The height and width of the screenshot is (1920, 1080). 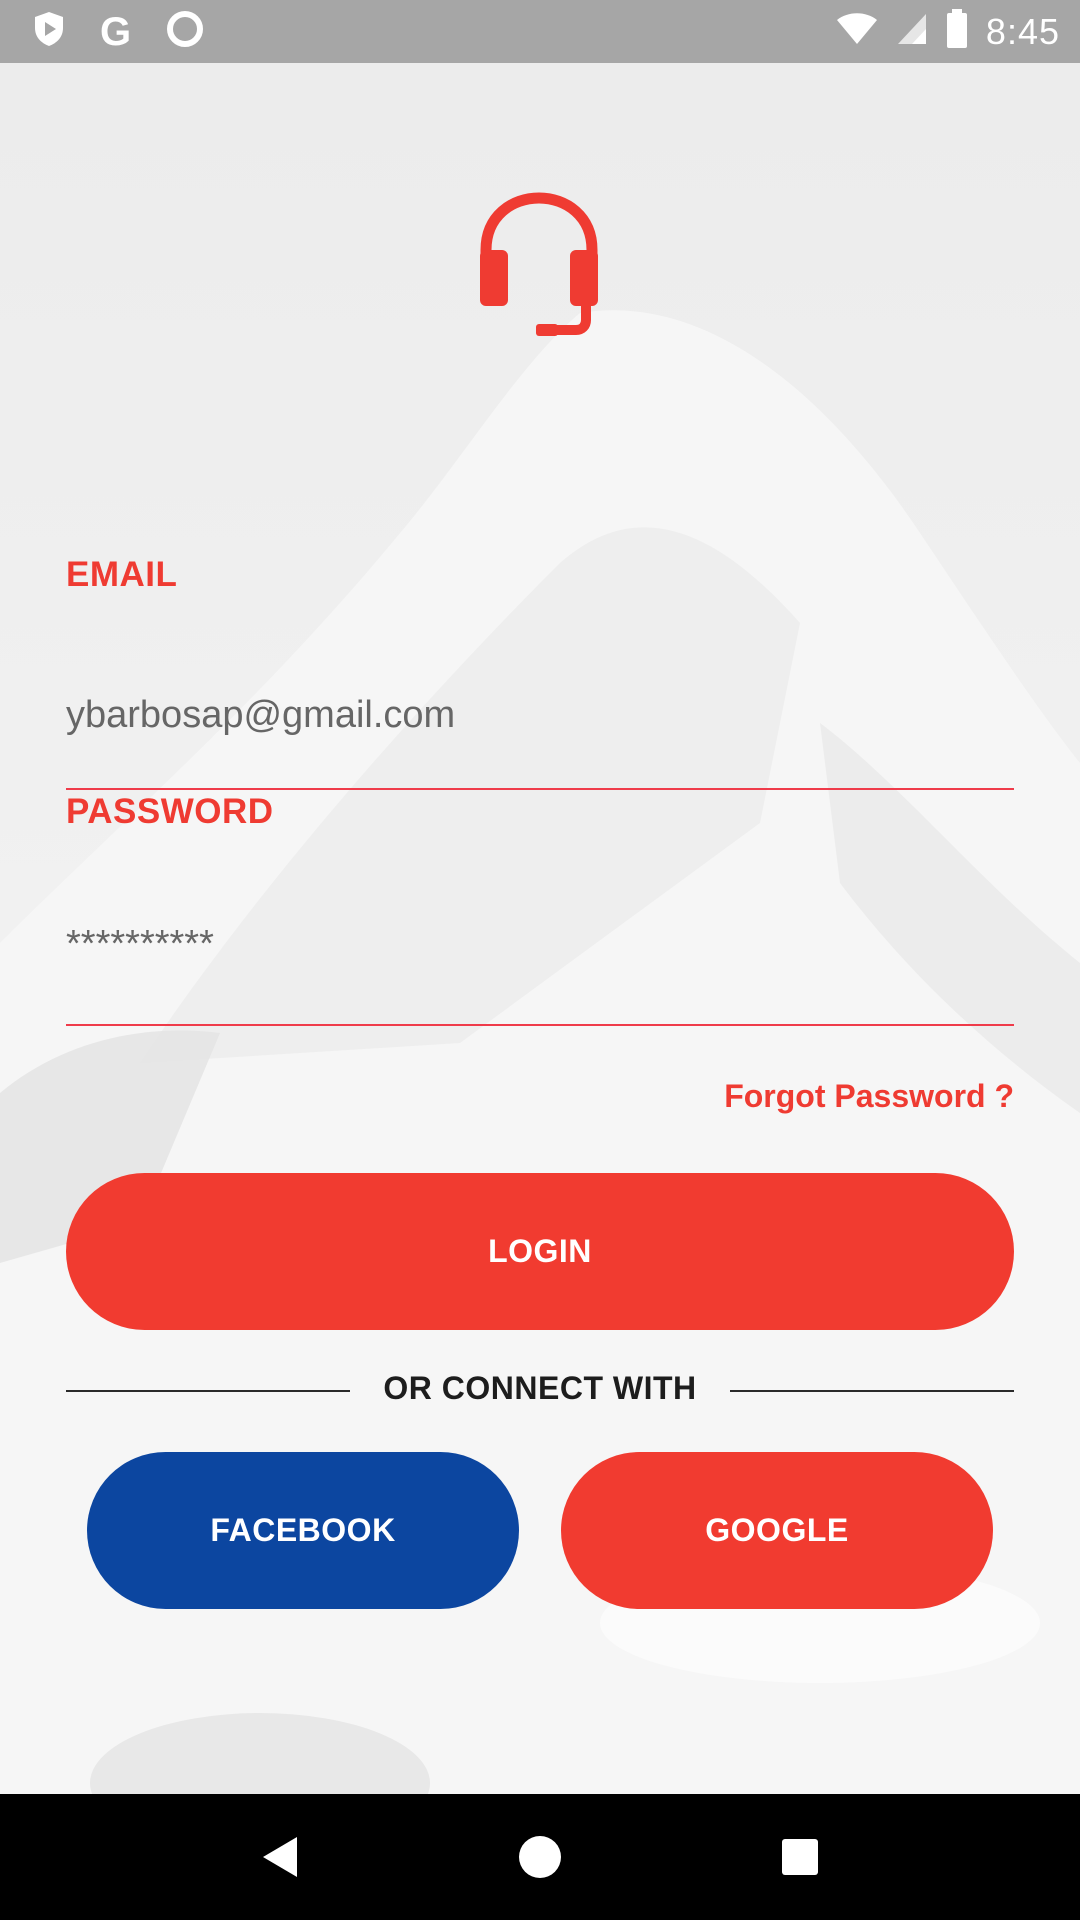 I want to click on recents-icon, so click(x=800, y=1857).